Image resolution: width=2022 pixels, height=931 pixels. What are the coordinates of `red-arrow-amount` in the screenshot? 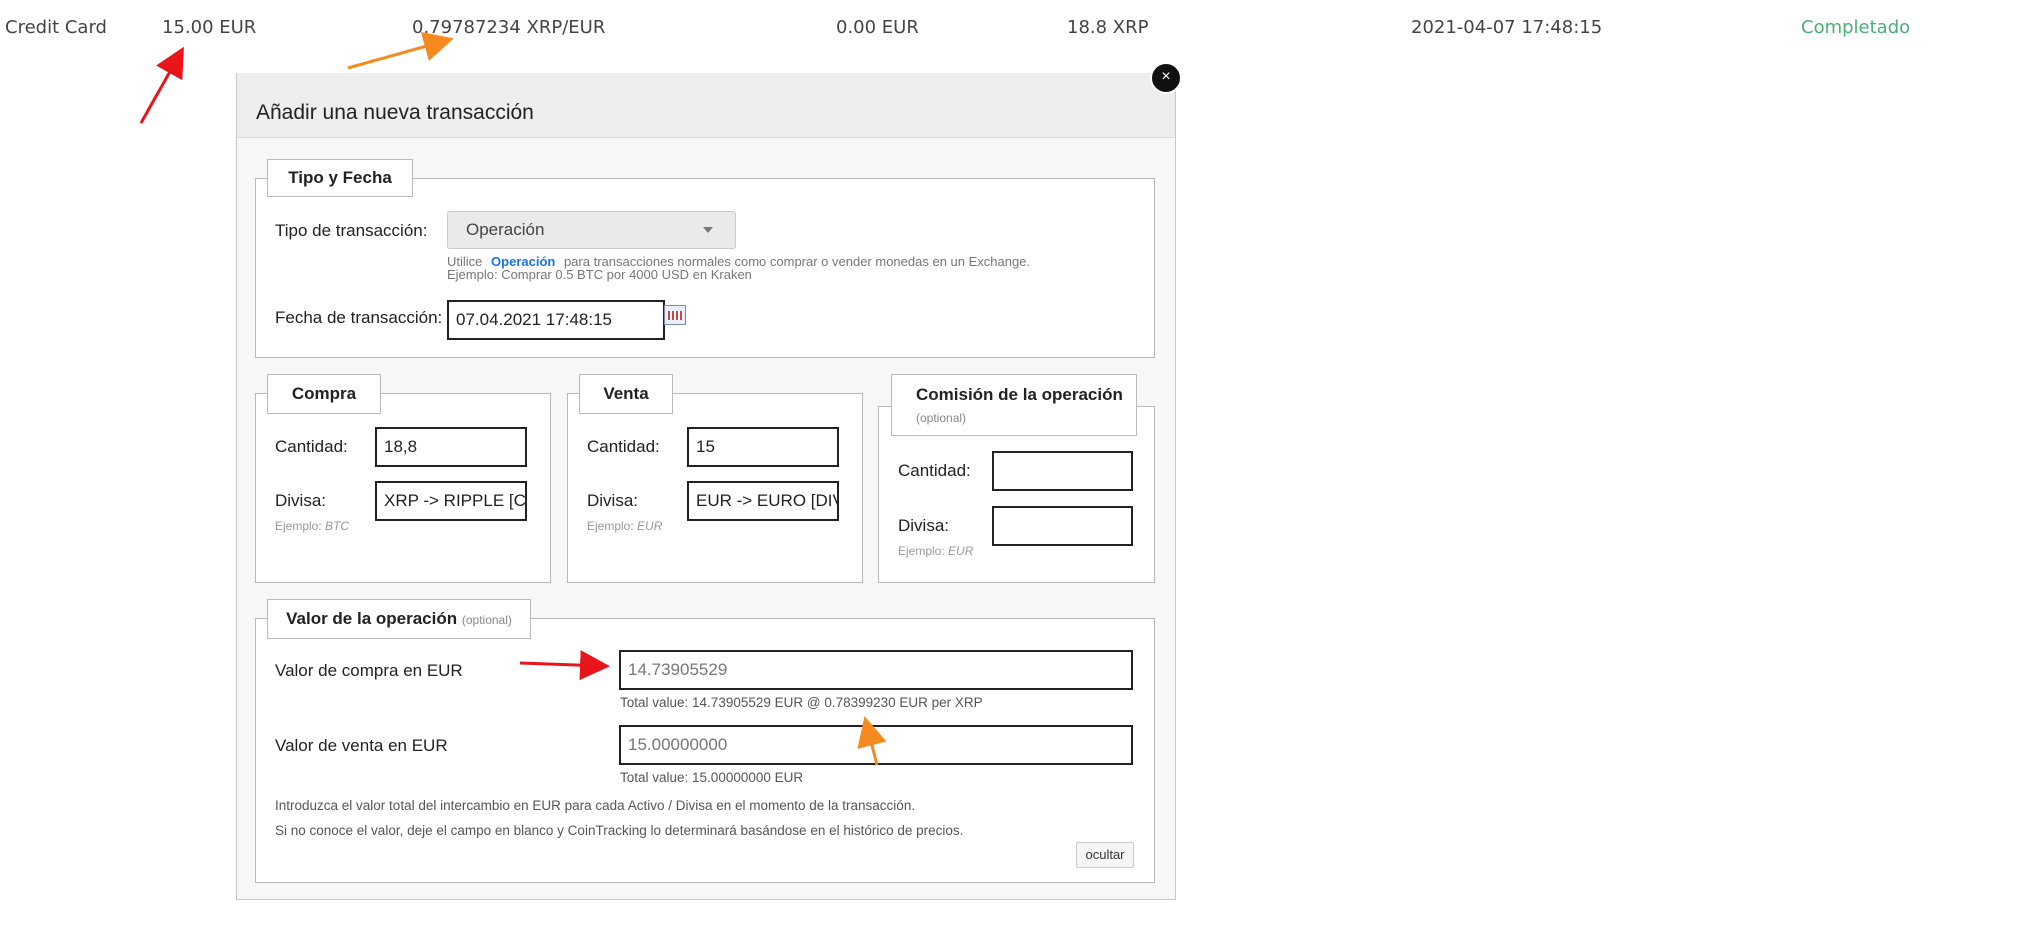 It's located at (161, 85).